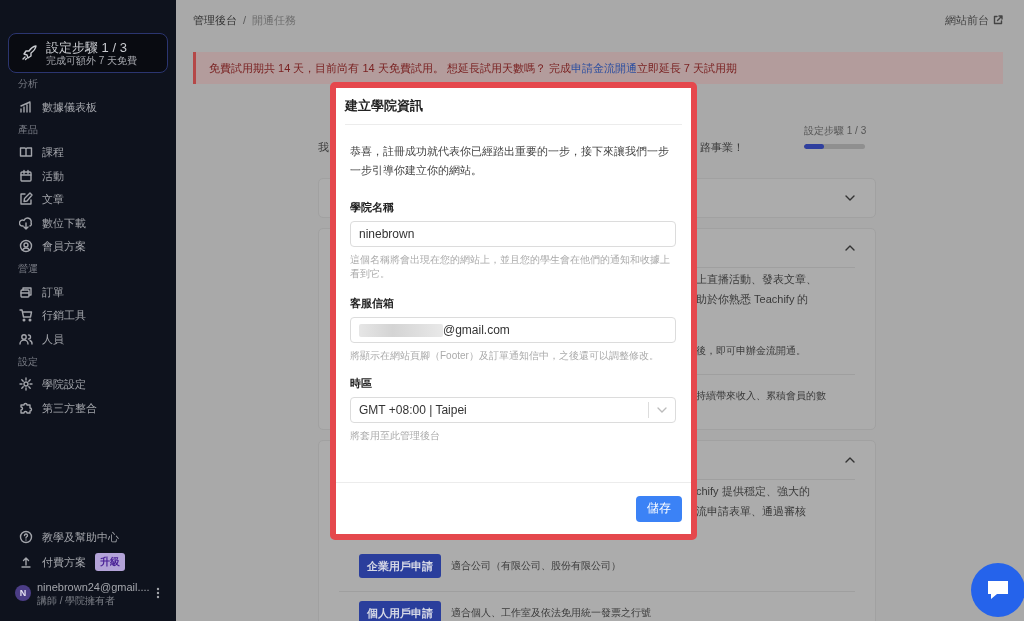  Describe the element at coordinates (26, 338) in the screenshot. I see `users-icon` at that location.